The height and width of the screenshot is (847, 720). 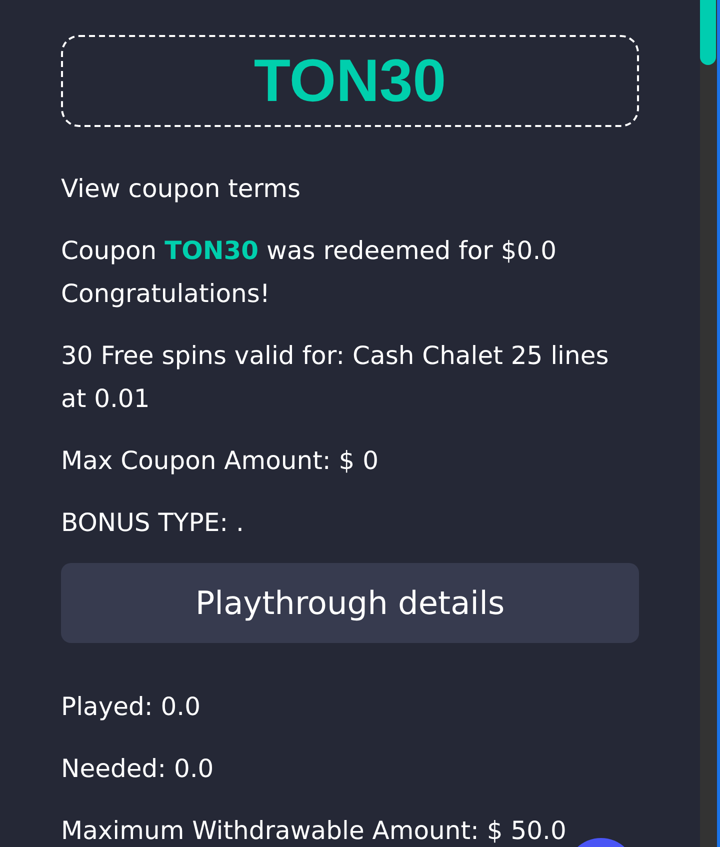 I want to click on playthrough-info-text: Played: 0.0, so click(x=131, y=707).